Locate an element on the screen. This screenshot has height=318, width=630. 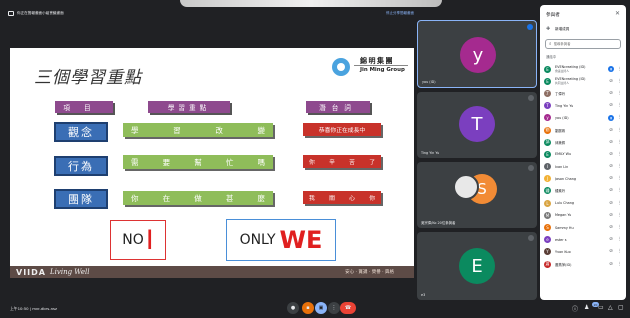
participant-name-text: 鍾素玲 is located at coordinates (560, 191).